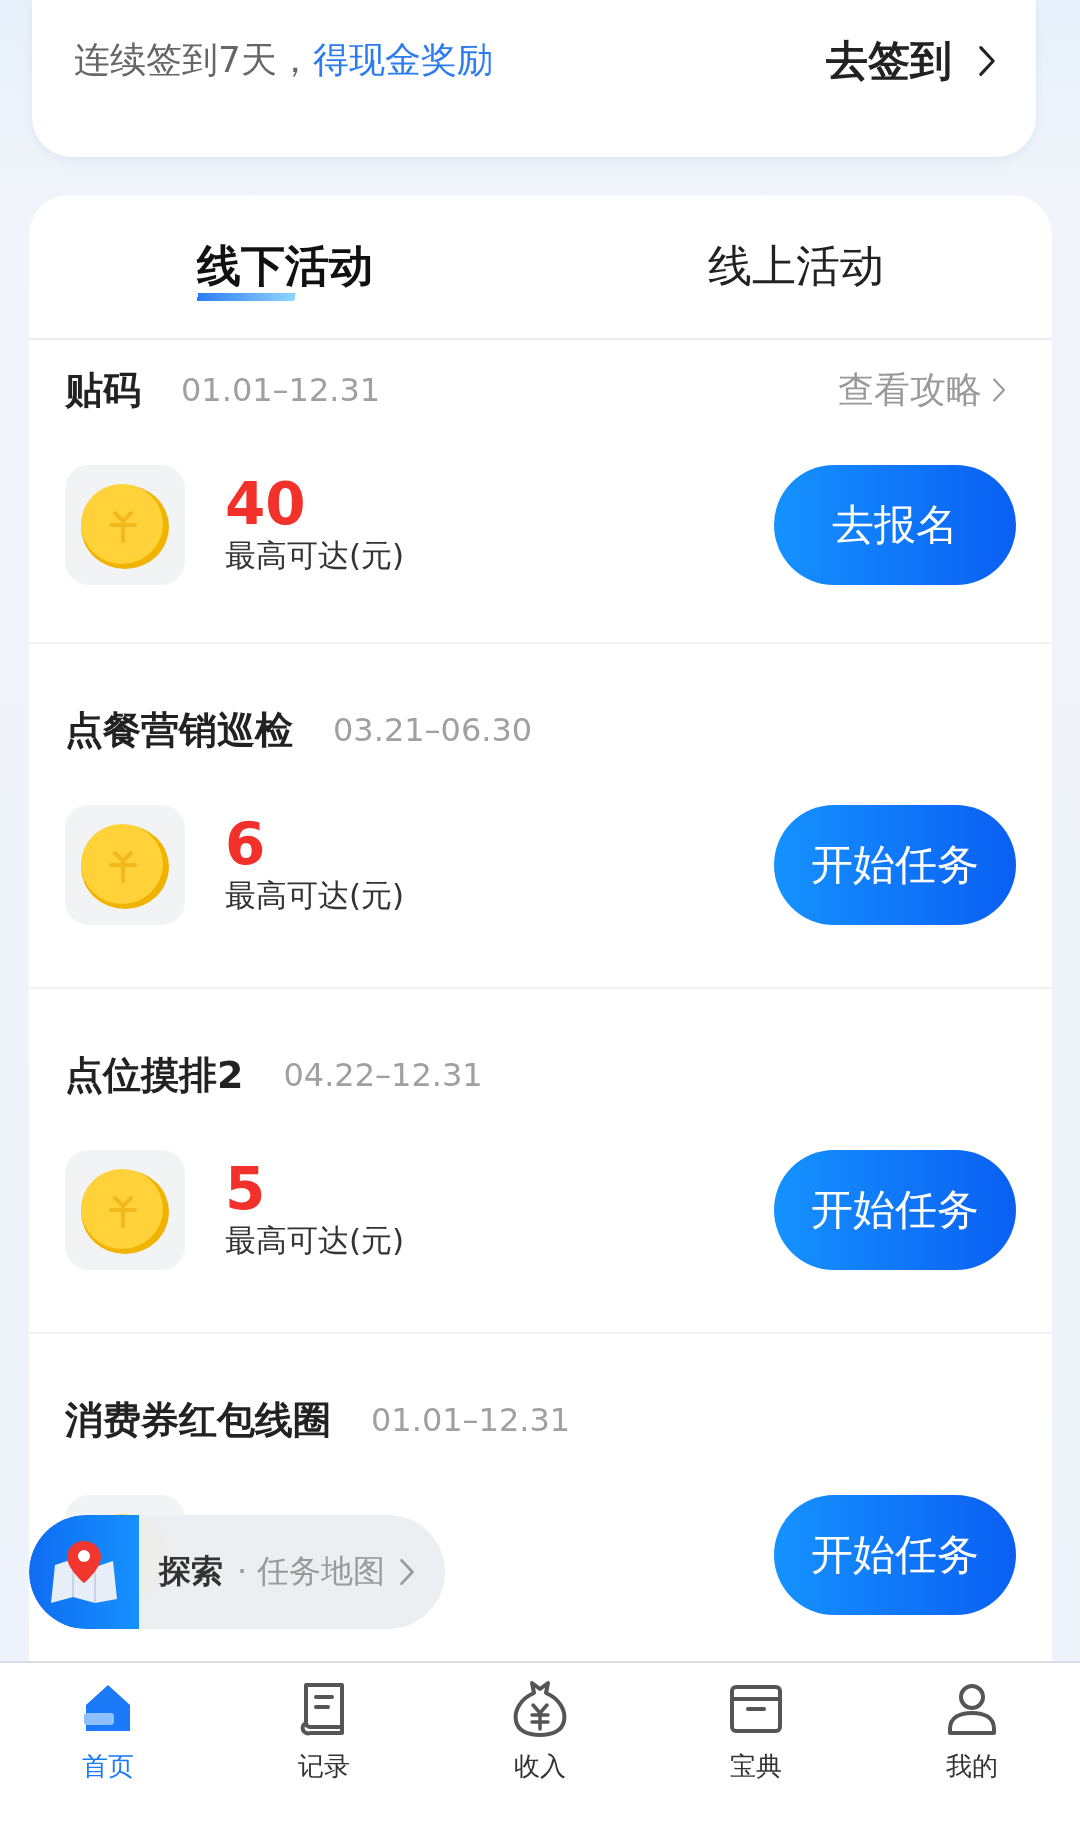 The image size is (1080, 1829). What do you see at coordinates (383, 1075) in the screenshot?
I see `activity-dates: 04.22–12.31` at bounding box center [383, 1075].